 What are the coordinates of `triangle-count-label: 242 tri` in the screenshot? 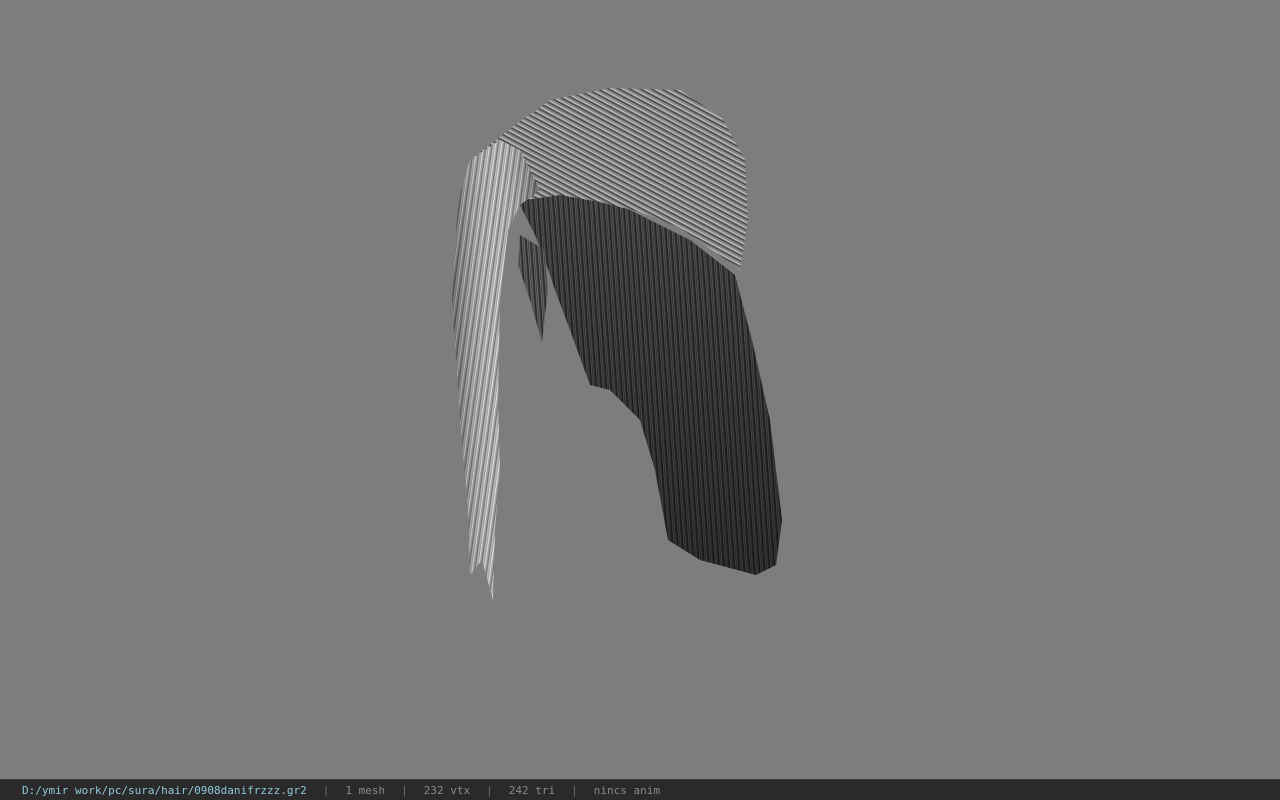 It's located at (532, 790).